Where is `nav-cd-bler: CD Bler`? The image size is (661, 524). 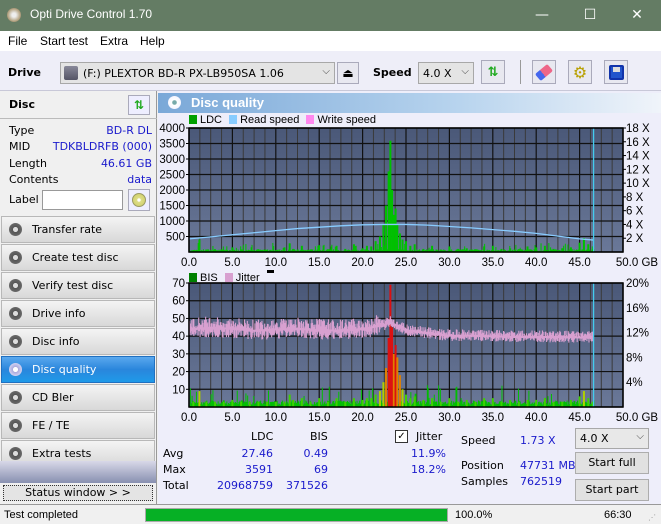 nav-cd-bler: CD Bler is located at coordinates (78, 397).